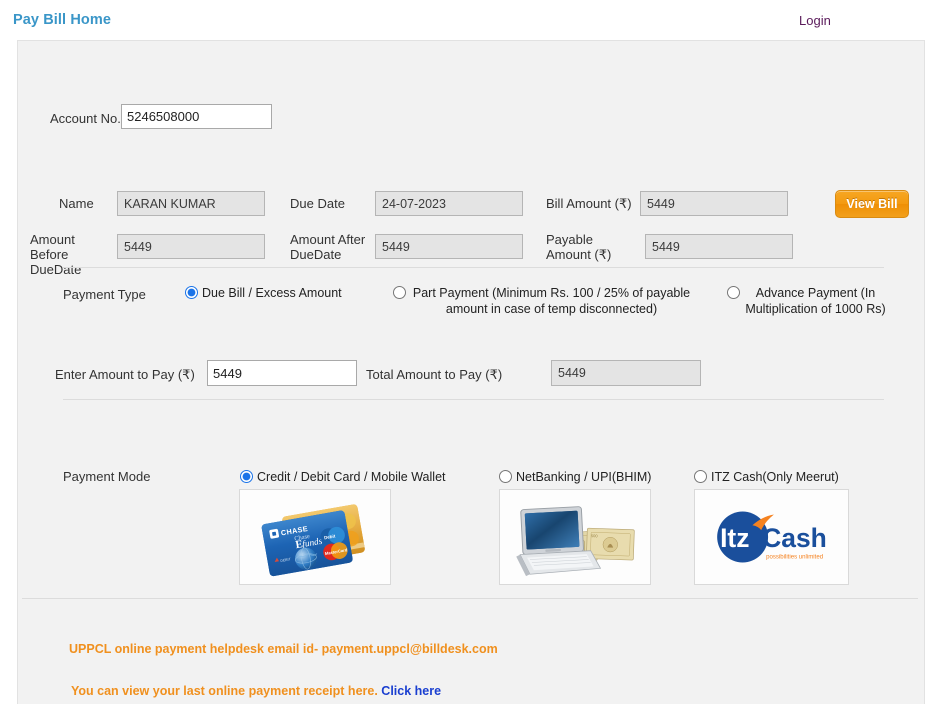 The height and width of the screenshot is (713, 944). Describe the element at coordinates (282, 373) in the screenshot. I see `enter-amount-to-pay-input` at that location.